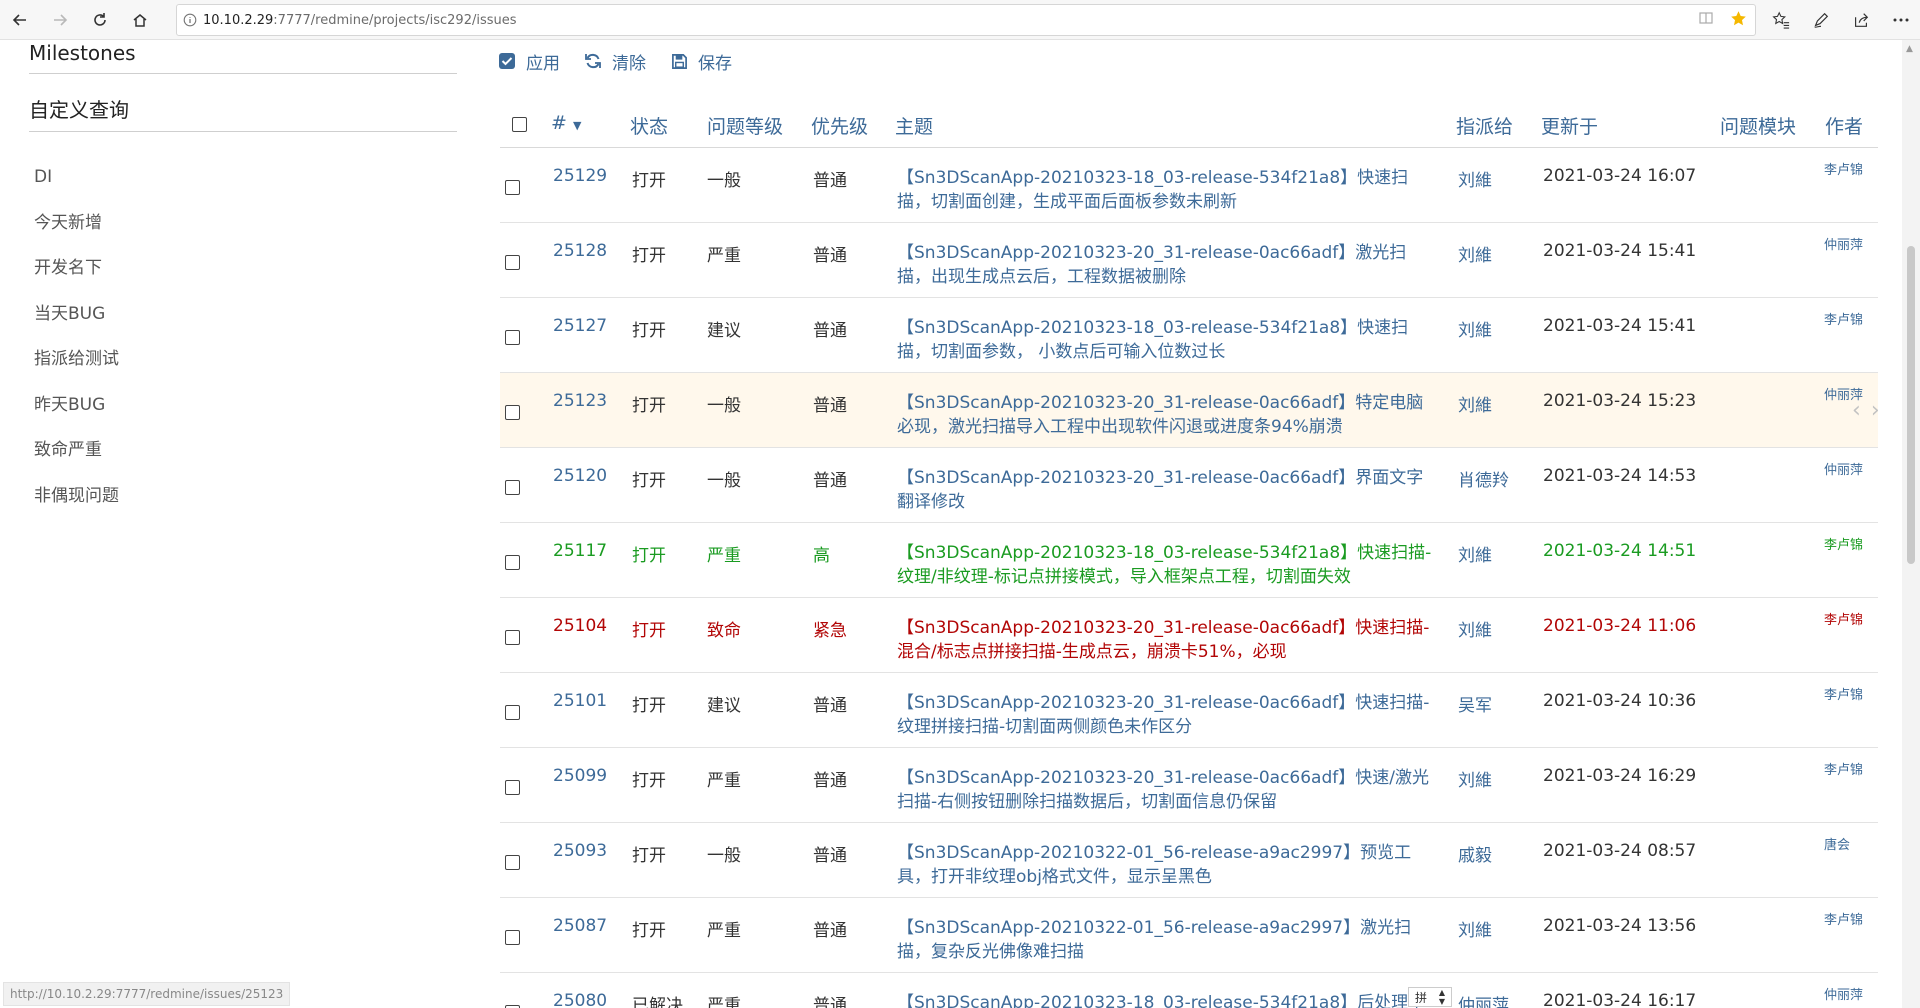 This screenshot has width=1920, height=1008. Describe the element at coordinates (1844, 125) in the screenshot. I see `header-author: 作者` at that location.